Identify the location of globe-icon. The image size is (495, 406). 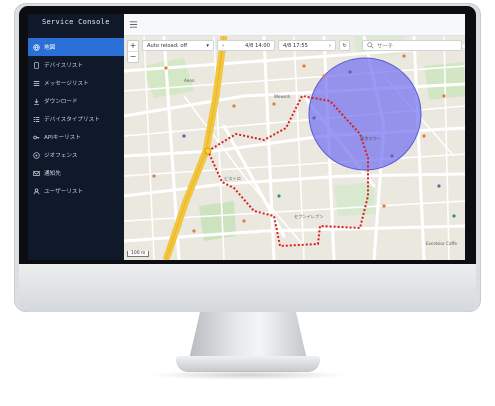
(36, 47).